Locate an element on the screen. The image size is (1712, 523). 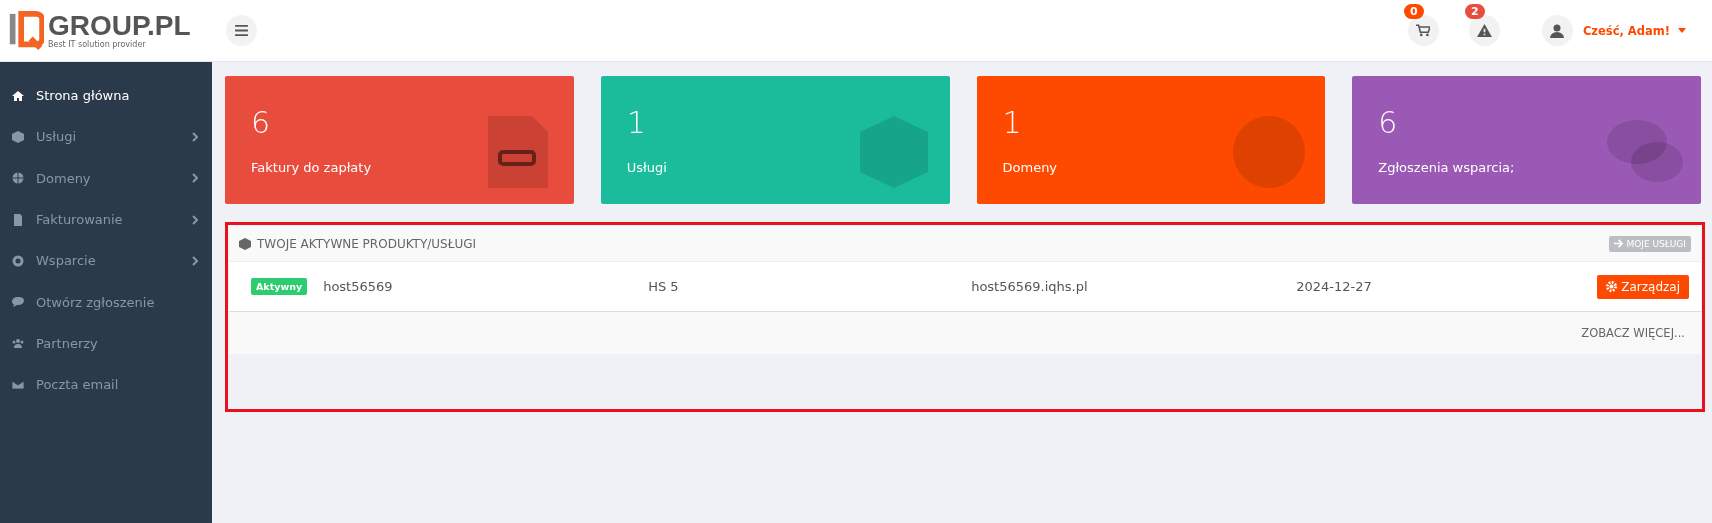
stat-label: Zgłoszenia wsparcia; is located at coordinates (1447, 167).